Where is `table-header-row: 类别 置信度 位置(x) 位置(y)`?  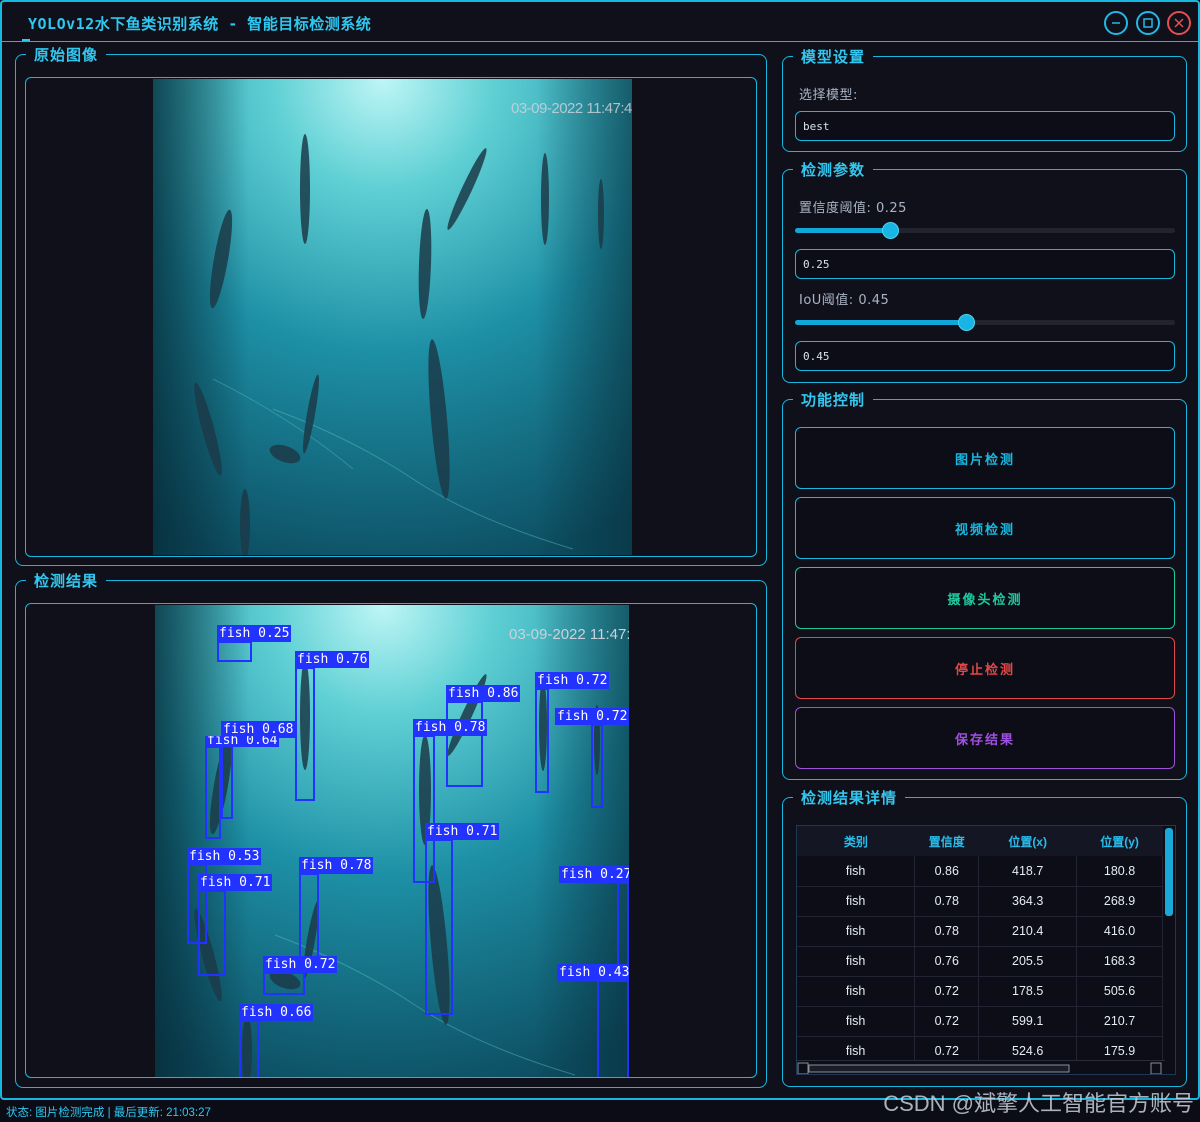
table-header-row: 类别 置信度 位置(x) 位置(y) is located at coordinates (980, 841).